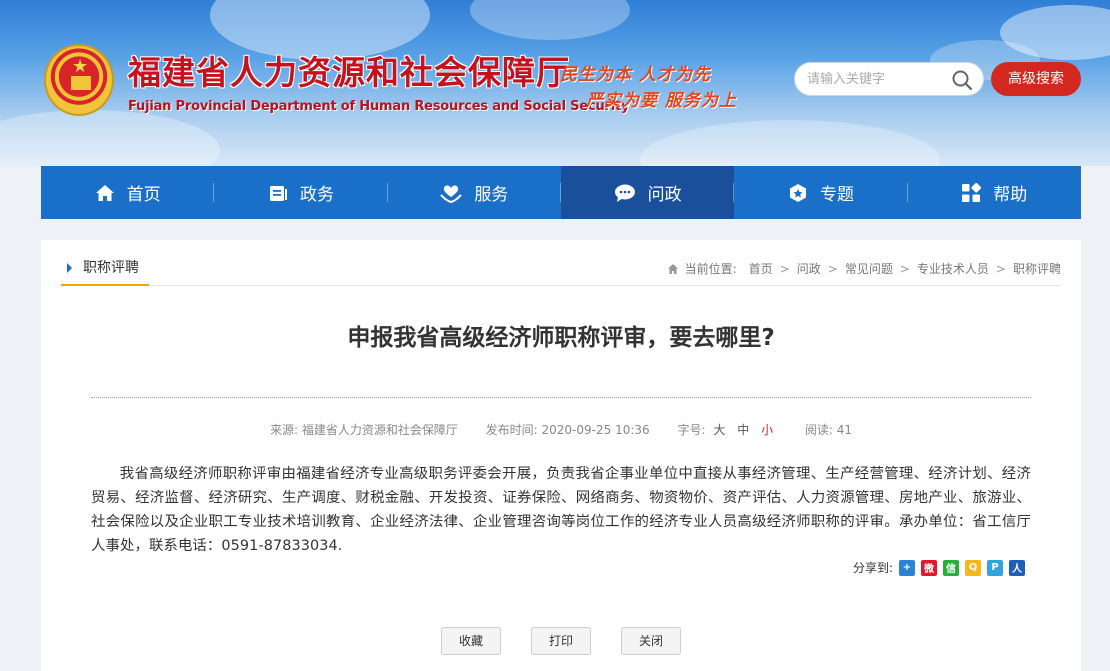 This screenshot has width=1110, height=671. What do you see at coordinates (719, 430) in the screenshot?
I see `font-size-large-button: 大` at bounding box center [719, 430].